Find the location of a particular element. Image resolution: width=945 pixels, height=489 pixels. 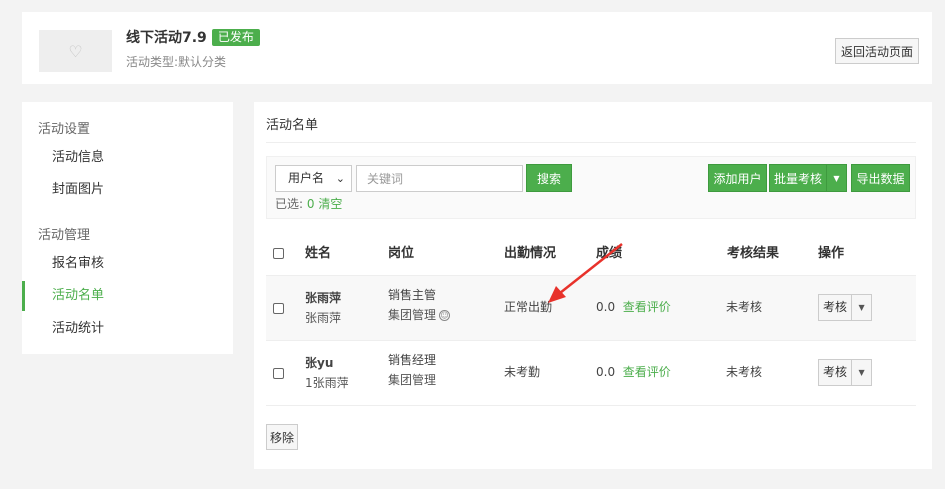

sidebar: 活动设置 活动信息 封面图片 活动管理 报名审核 活动名单 活动统计 is located at coordinates (127, 228).